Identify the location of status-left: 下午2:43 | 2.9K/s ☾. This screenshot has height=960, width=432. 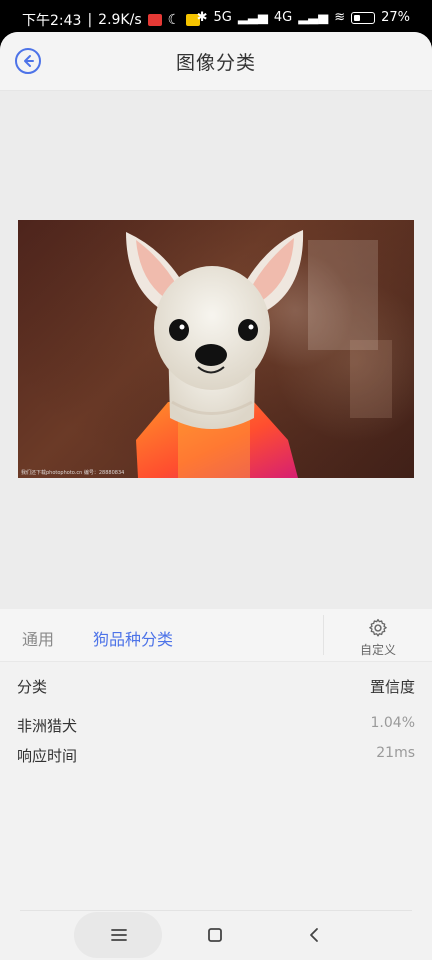
(111, 20).